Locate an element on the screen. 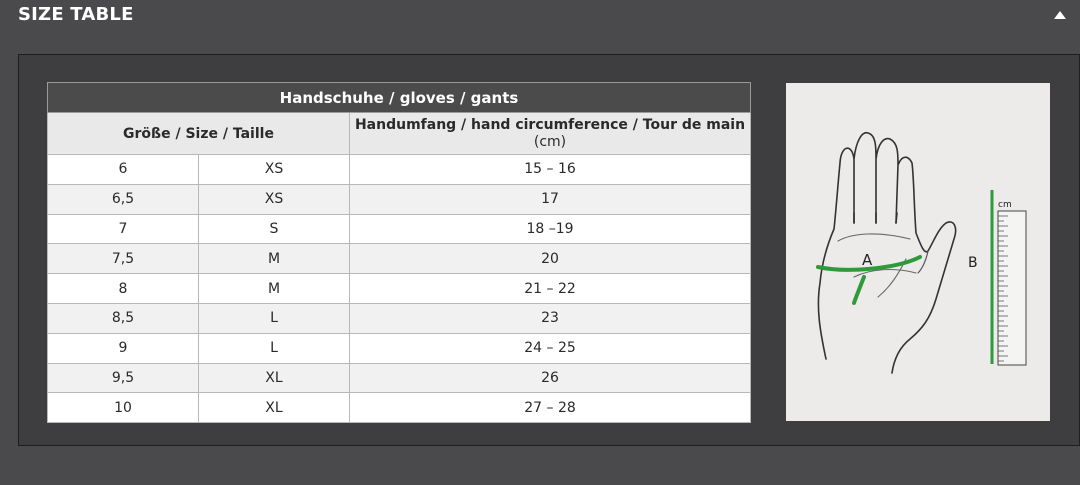 This screenshot has height=485, width=1080. table-row: 7,5 M 20 is located at coordinates (399, 259).